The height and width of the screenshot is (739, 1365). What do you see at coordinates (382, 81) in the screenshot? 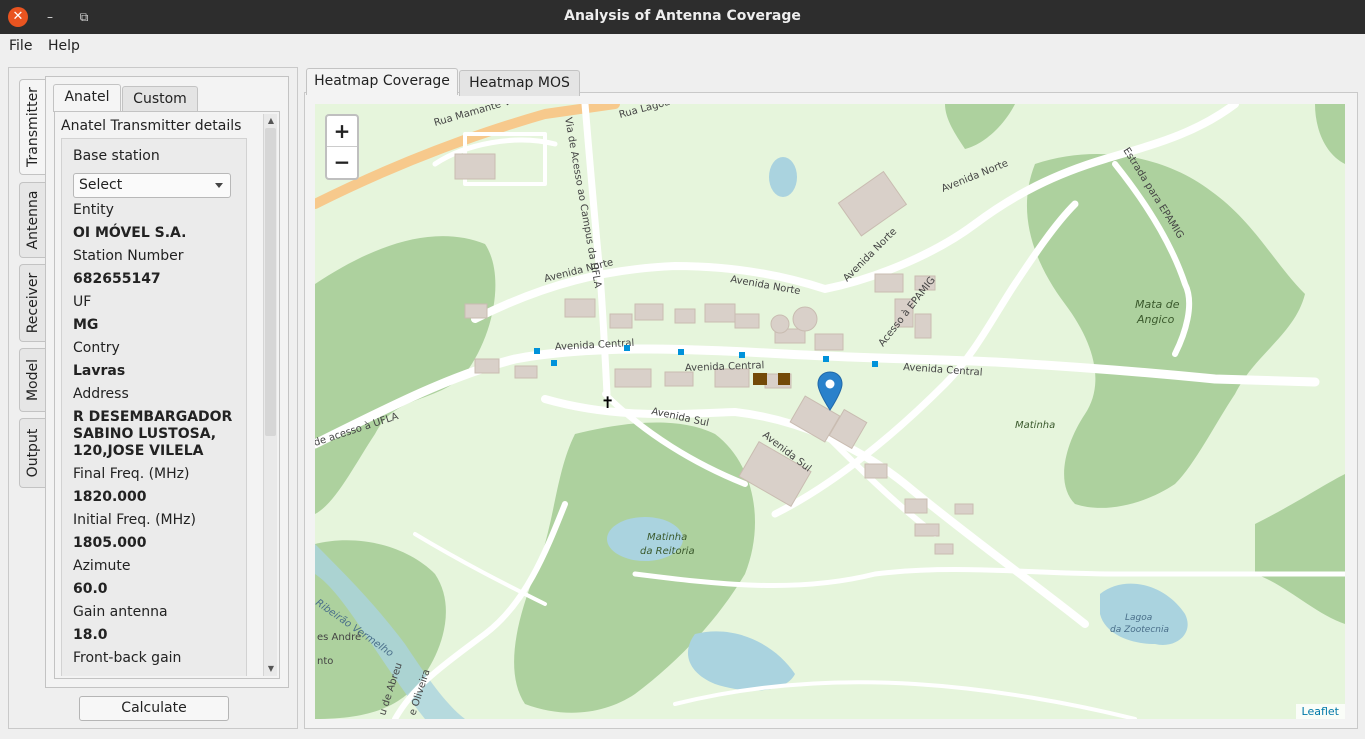
I see `tab-heatmap-coverage: Heatmap Coverage` at bounding box center [382, 81].